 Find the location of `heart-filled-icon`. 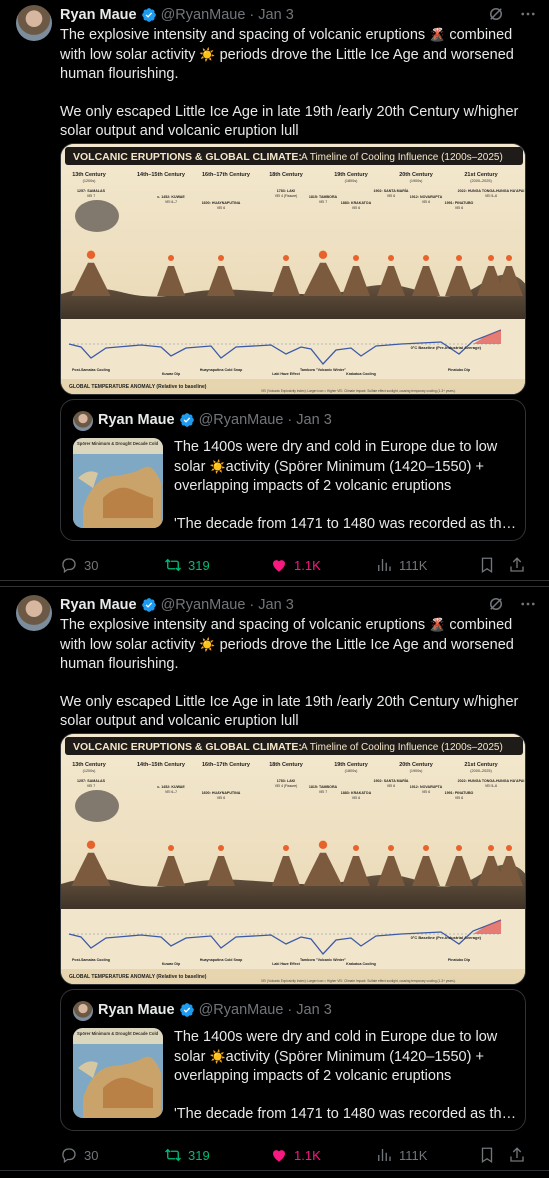

heart-filled-icon is located at coordinates (279, 1156).